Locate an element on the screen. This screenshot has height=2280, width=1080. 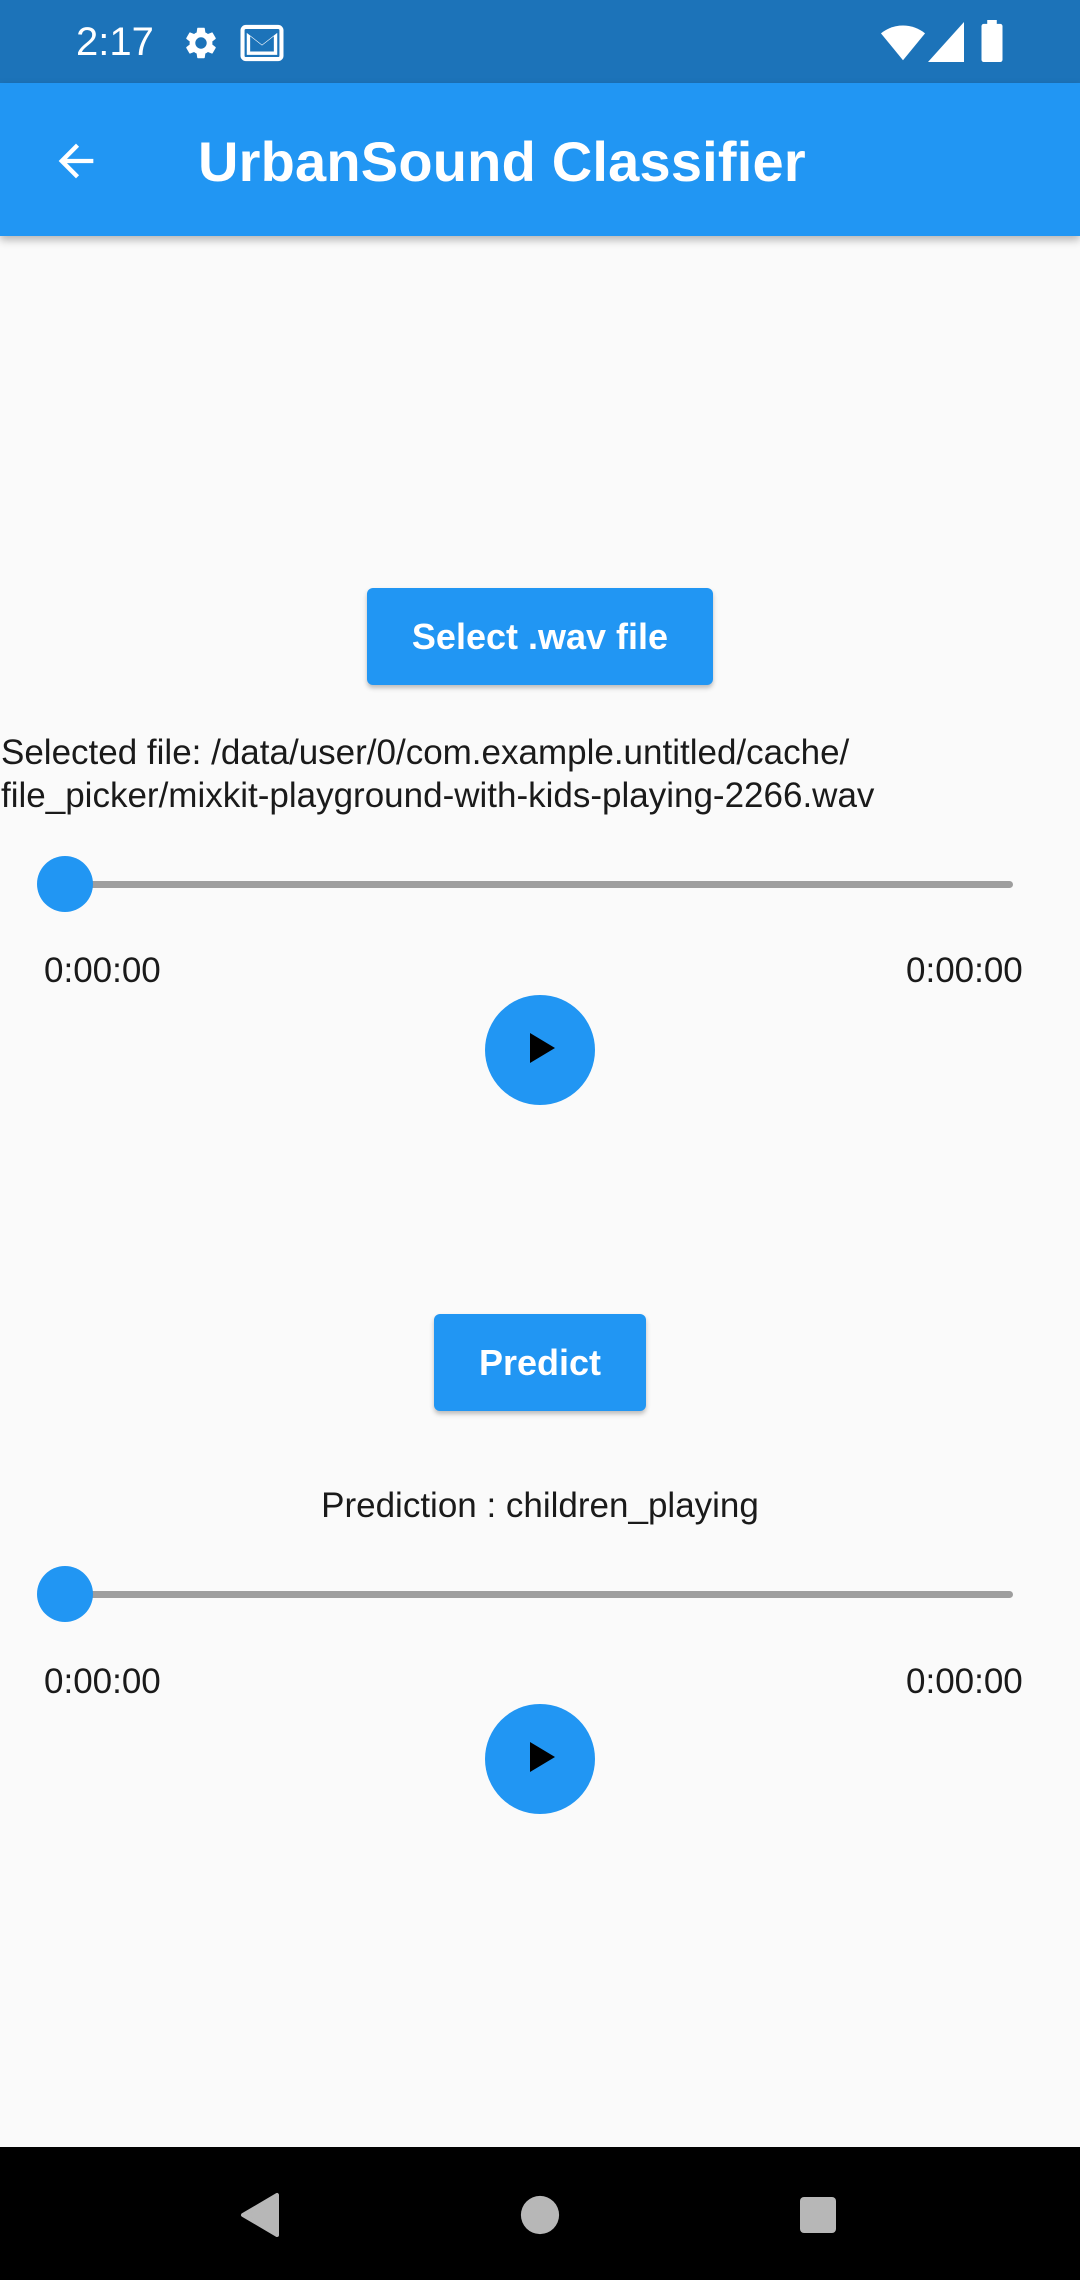
app-bar: UrbanSound Classifier is located at coordinates (540, 159).